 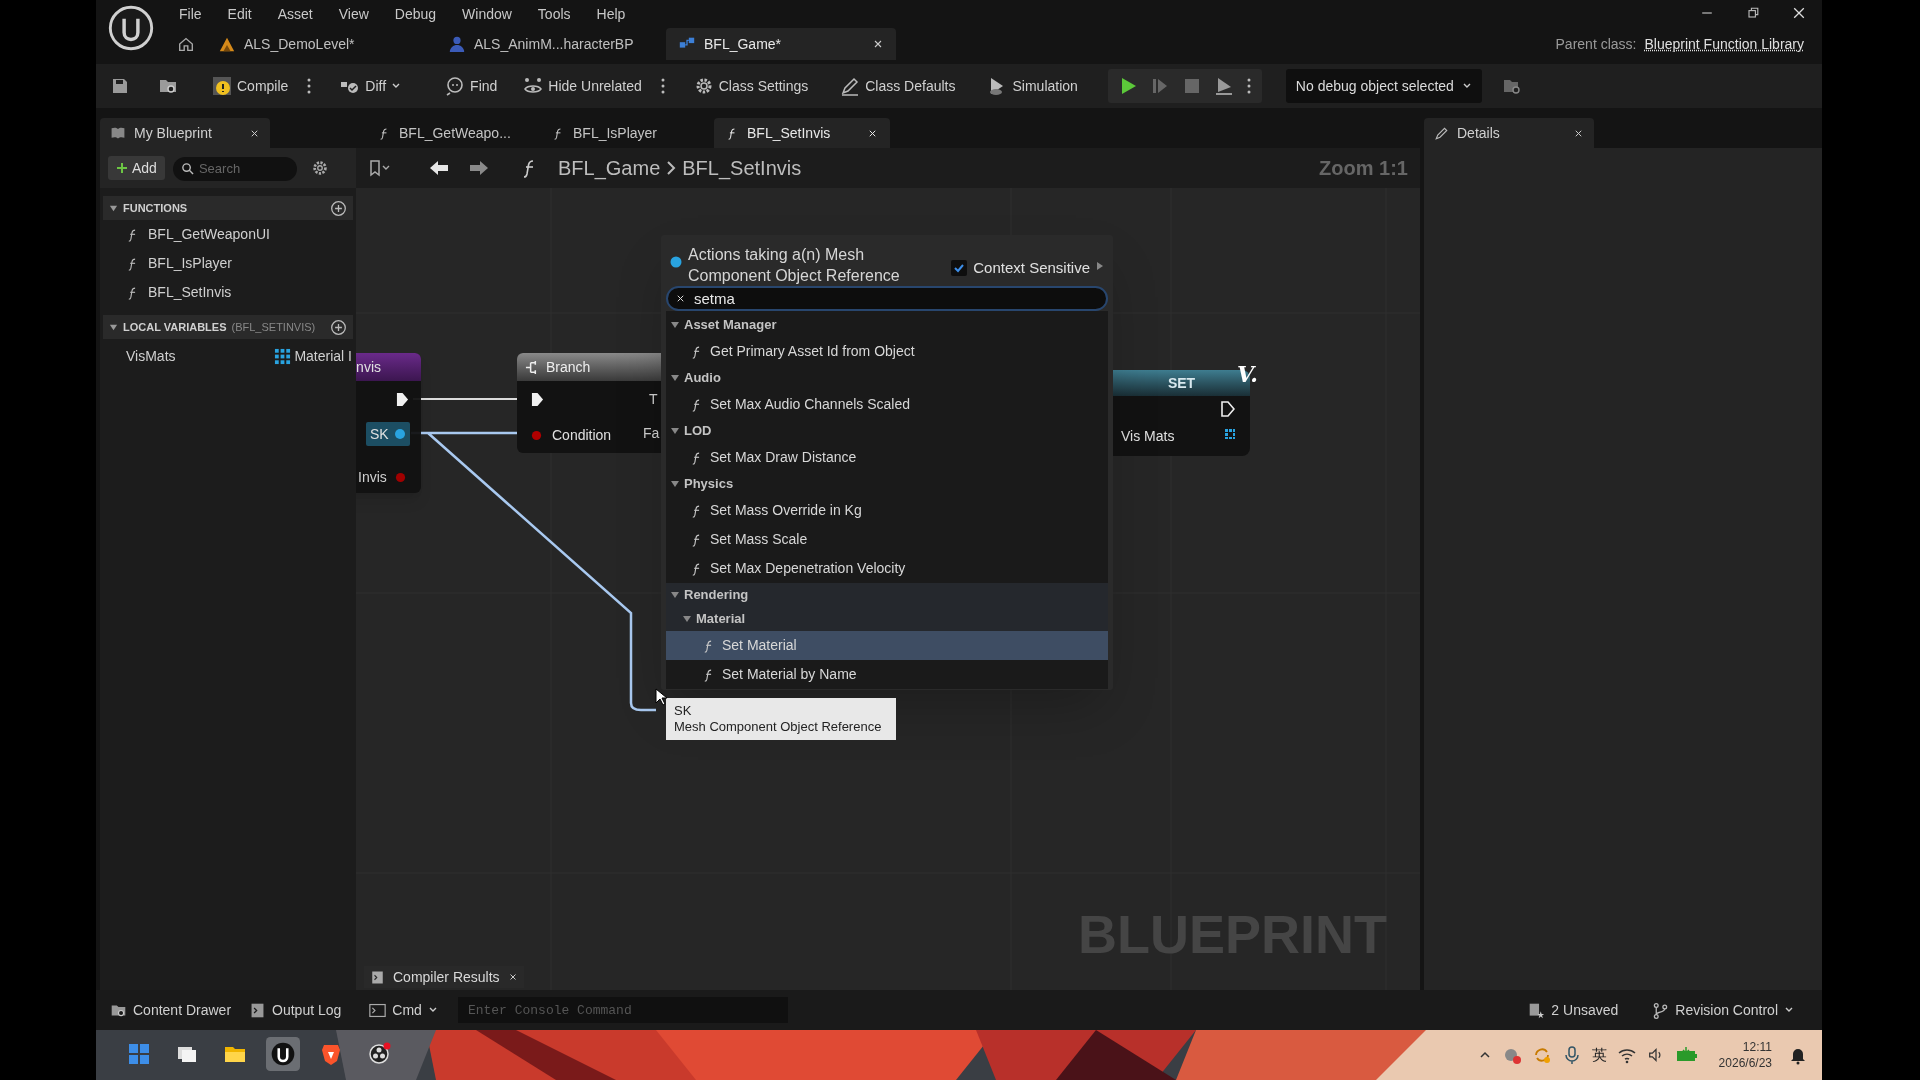 What do you see at coordinates (186, 44) in the screenshot?
I see `home-icon` at bounding box center [186, 44].